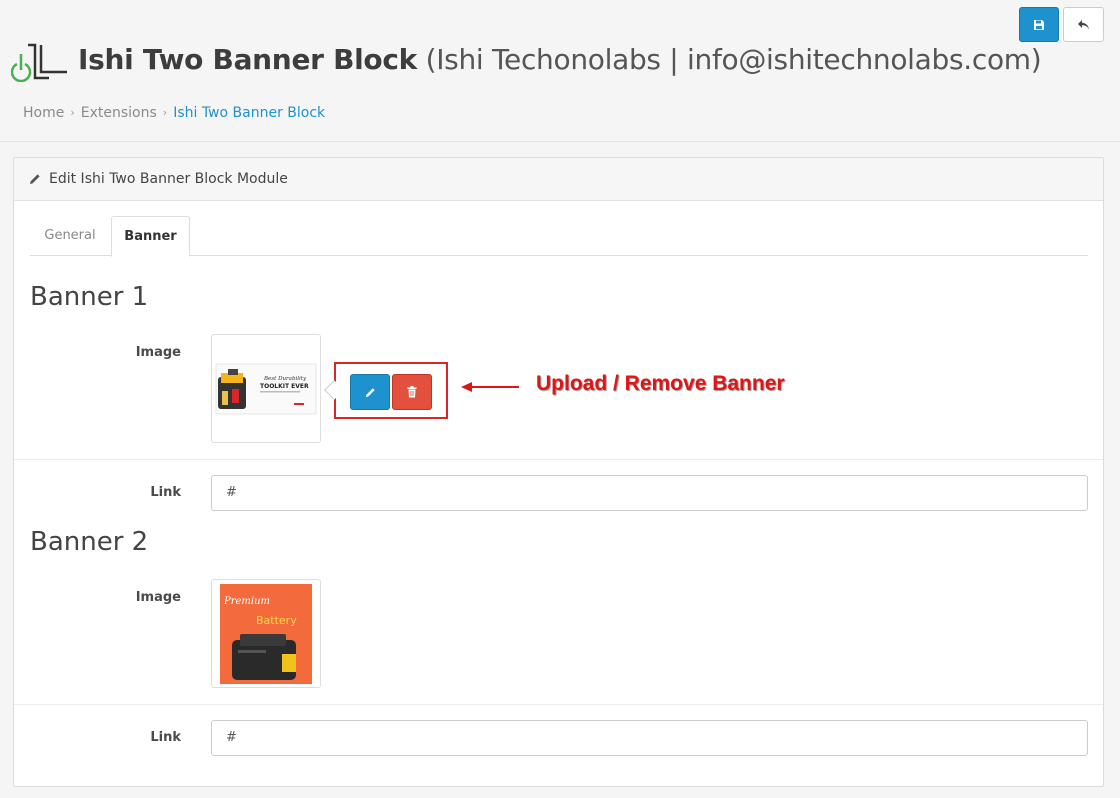 The height and width of the screenshot is (798, 1120). What do you see at coordinates (119, 113) in the screenshot?
I see `breadcrumb-extensions: Extensions` at bounding box center [119, 113].